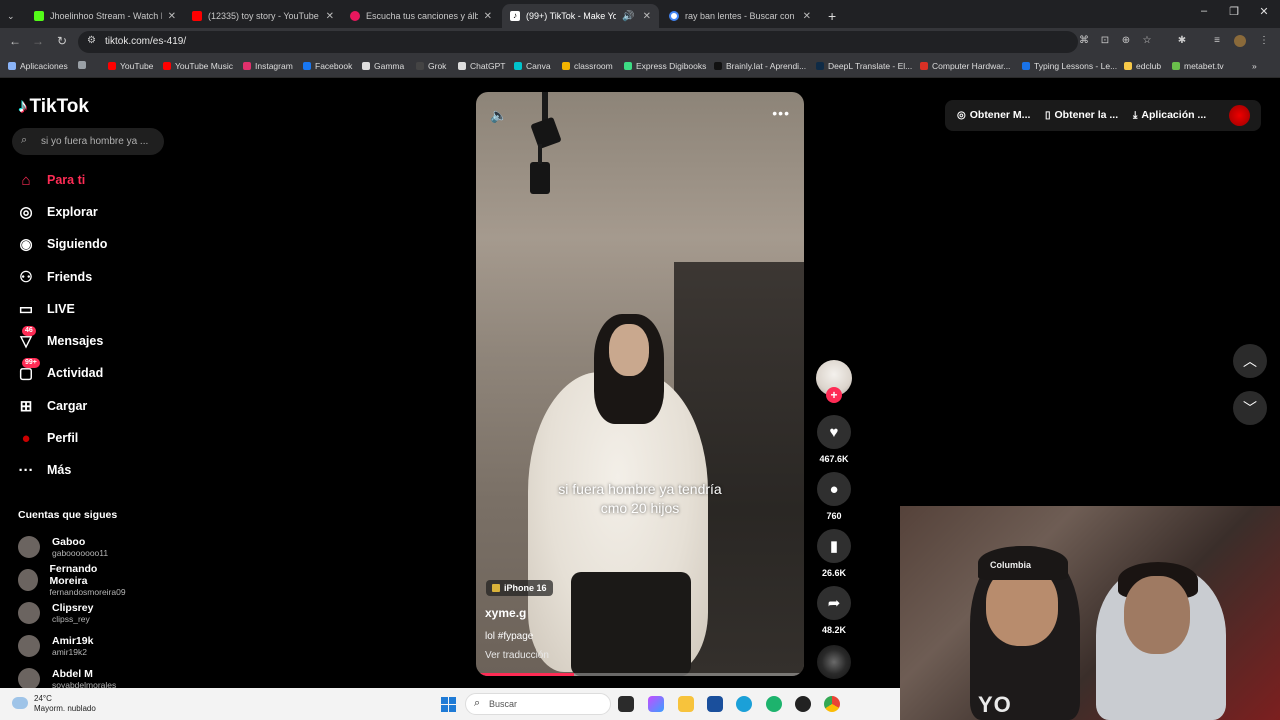 This screenshot has width=1280, height=720. Describe the element at coordinates (43, 698) in the screenshot. I see `weather-temperature: 24°C` at that location.